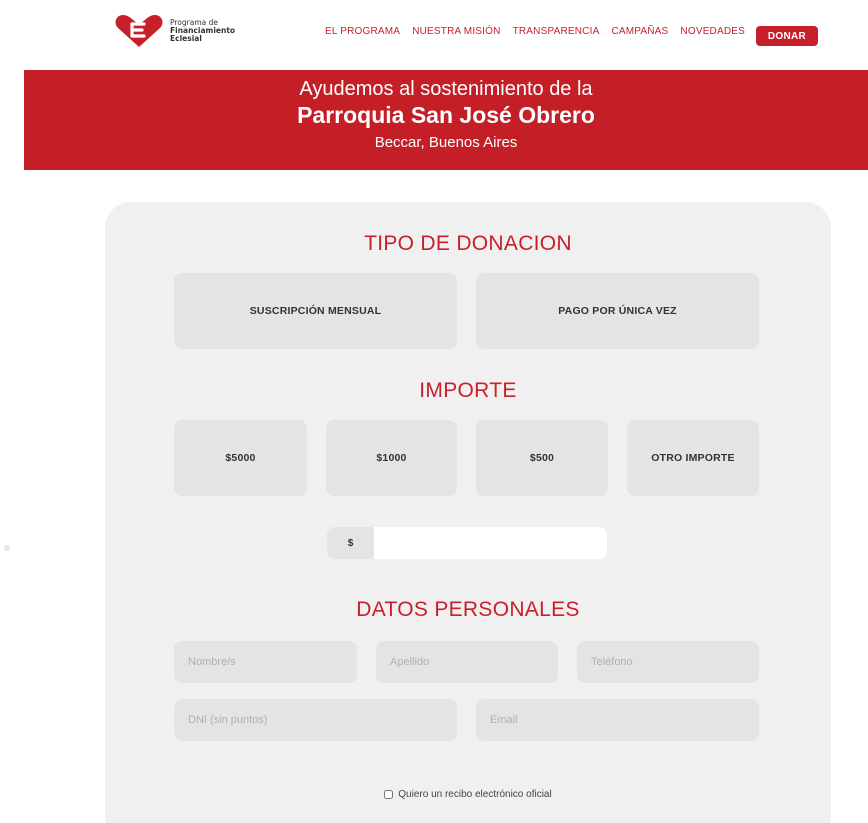  Describe the element at coordinates (468, 609) in the screenshot. I see `personal-data-title: DATOS PERSONALES` at that location.